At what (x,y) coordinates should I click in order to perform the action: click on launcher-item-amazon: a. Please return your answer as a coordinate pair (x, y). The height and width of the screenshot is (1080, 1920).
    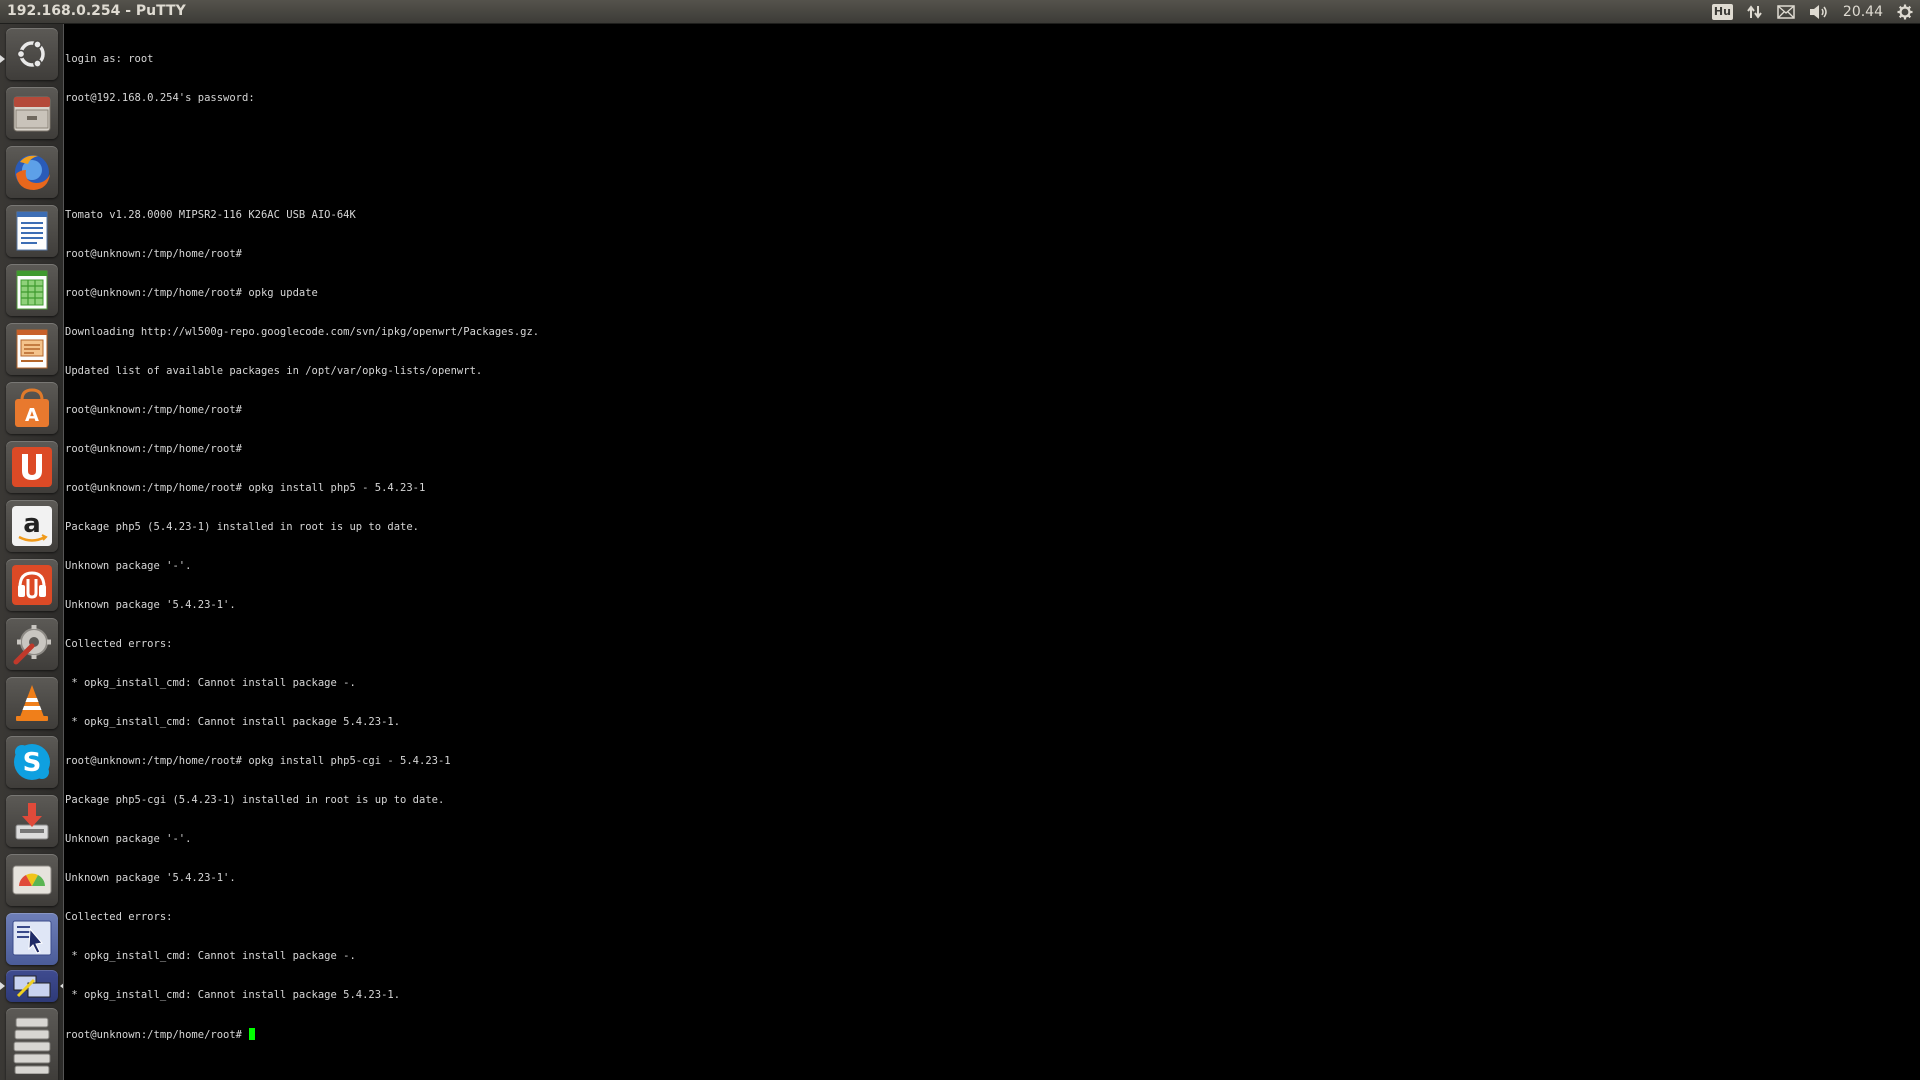
    Looking at the image, I should click on (32, 526).